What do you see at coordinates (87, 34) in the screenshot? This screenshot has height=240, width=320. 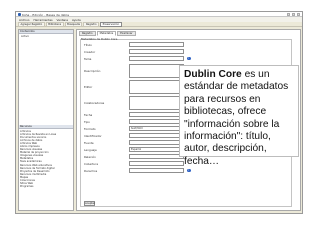 I see `tab-registro: Registro` at bounding box center [87, 34].